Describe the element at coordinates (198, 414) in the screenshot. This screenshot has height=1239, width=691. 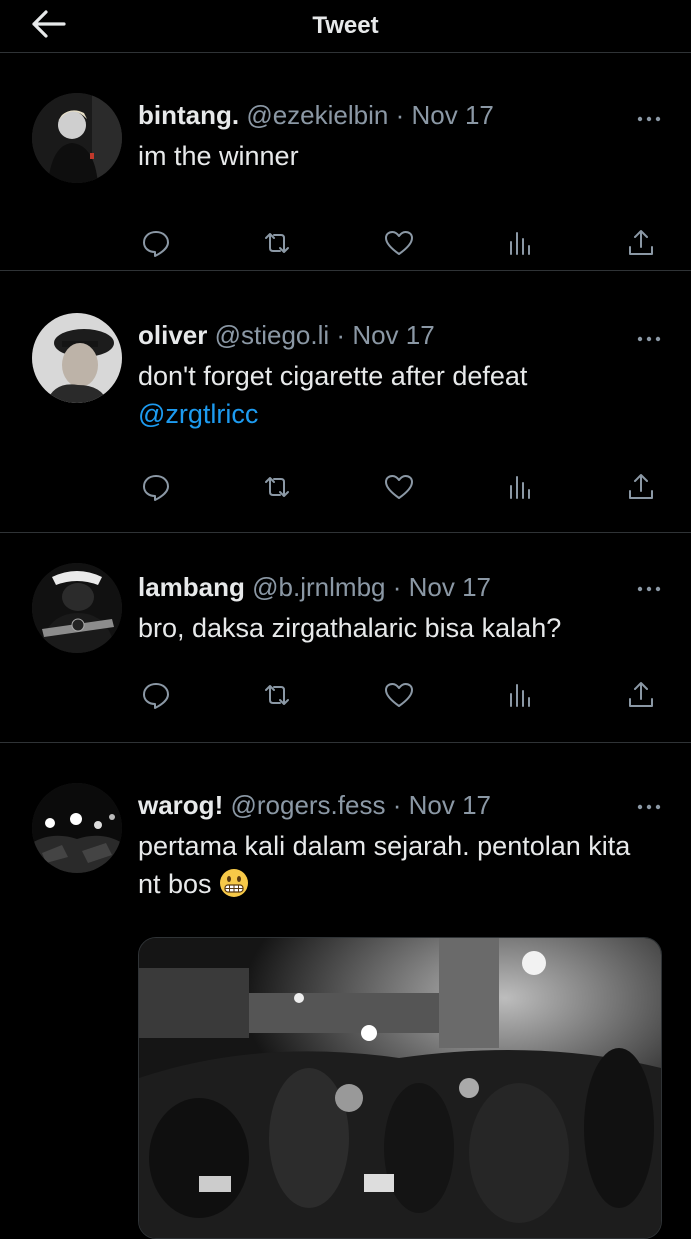
I see `mention-link: @zrgtlricc` at that location.